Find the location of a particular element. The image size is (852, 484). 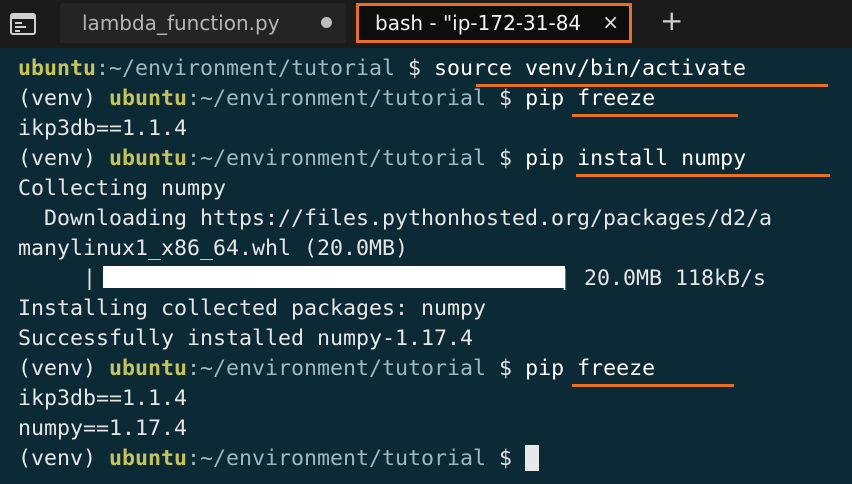

terminal-line: Successfully installed numpy-1.17.4 is located at coordinates (246, 338).